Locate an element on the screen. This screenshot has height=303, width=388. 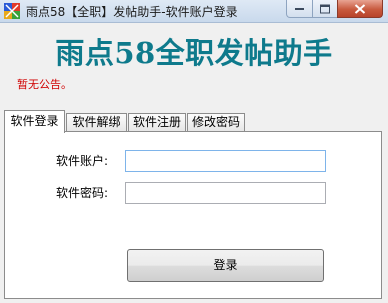
app-icon is located at coordinates (12, 11).